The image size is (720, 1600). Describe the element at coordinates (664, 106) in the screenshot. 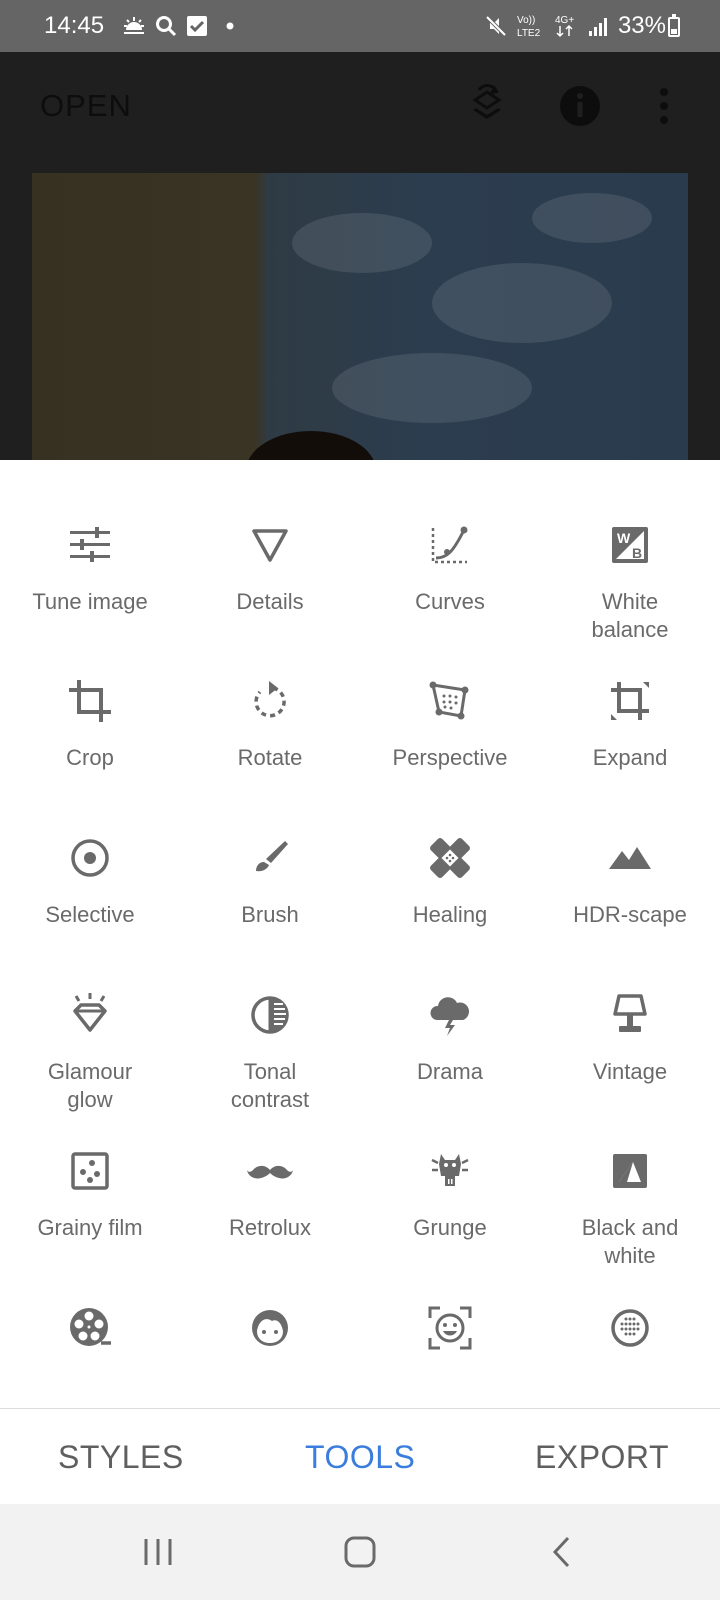

I see `more-vert-icon` at that location.